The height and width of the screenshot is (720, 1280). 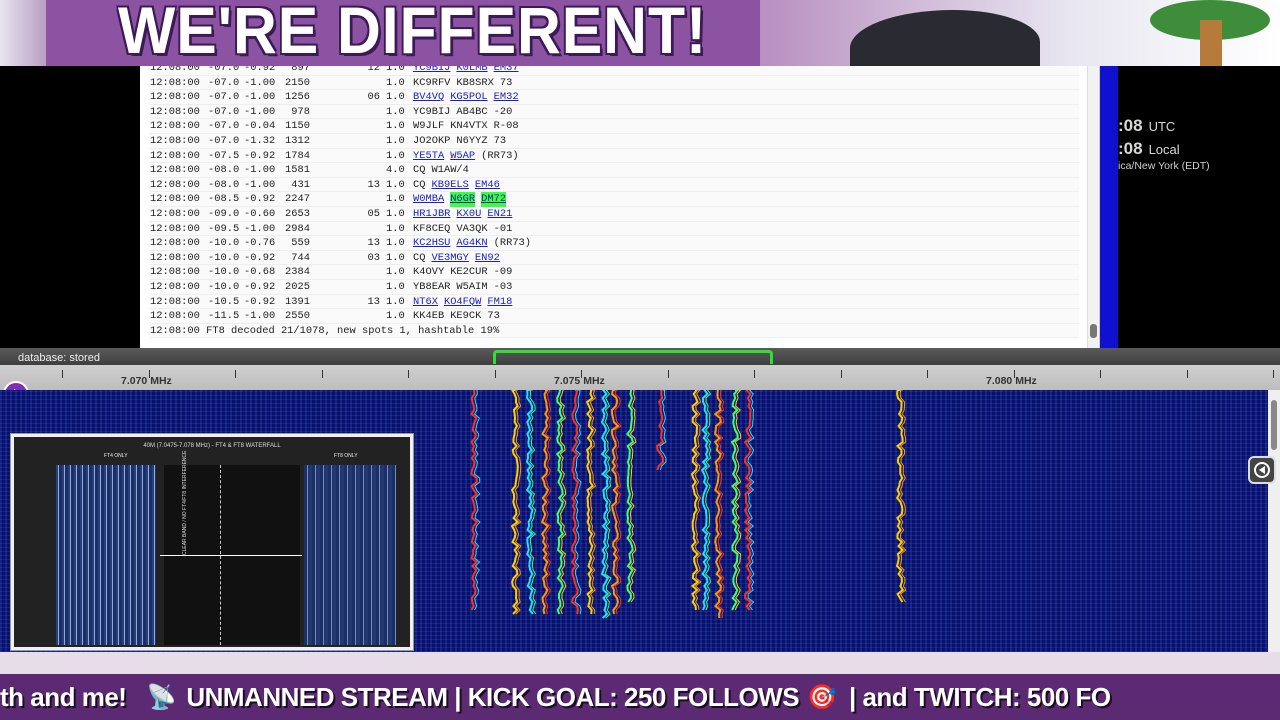 What do you see at coordinates (224, 228) in the screenshot?
I see `decode-db: -09.5` at bounding box center [224, 228].